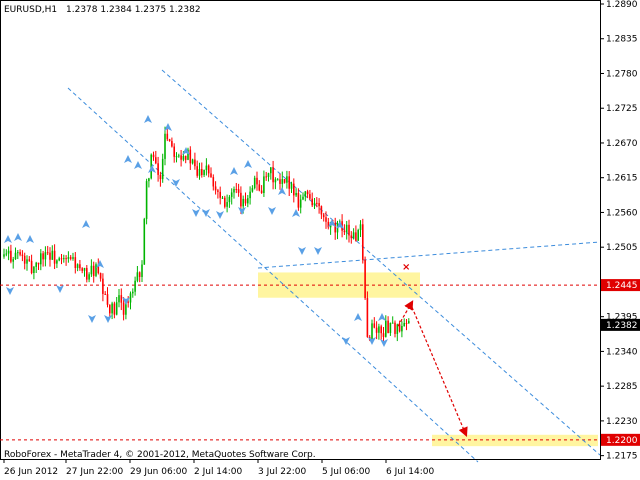 The image size is (640, 480). What do you see at coordinates (346, 472) in the screenshot?
I see `x-tick-label: 5 Jul 06:00` at bounding box center [346, 472].